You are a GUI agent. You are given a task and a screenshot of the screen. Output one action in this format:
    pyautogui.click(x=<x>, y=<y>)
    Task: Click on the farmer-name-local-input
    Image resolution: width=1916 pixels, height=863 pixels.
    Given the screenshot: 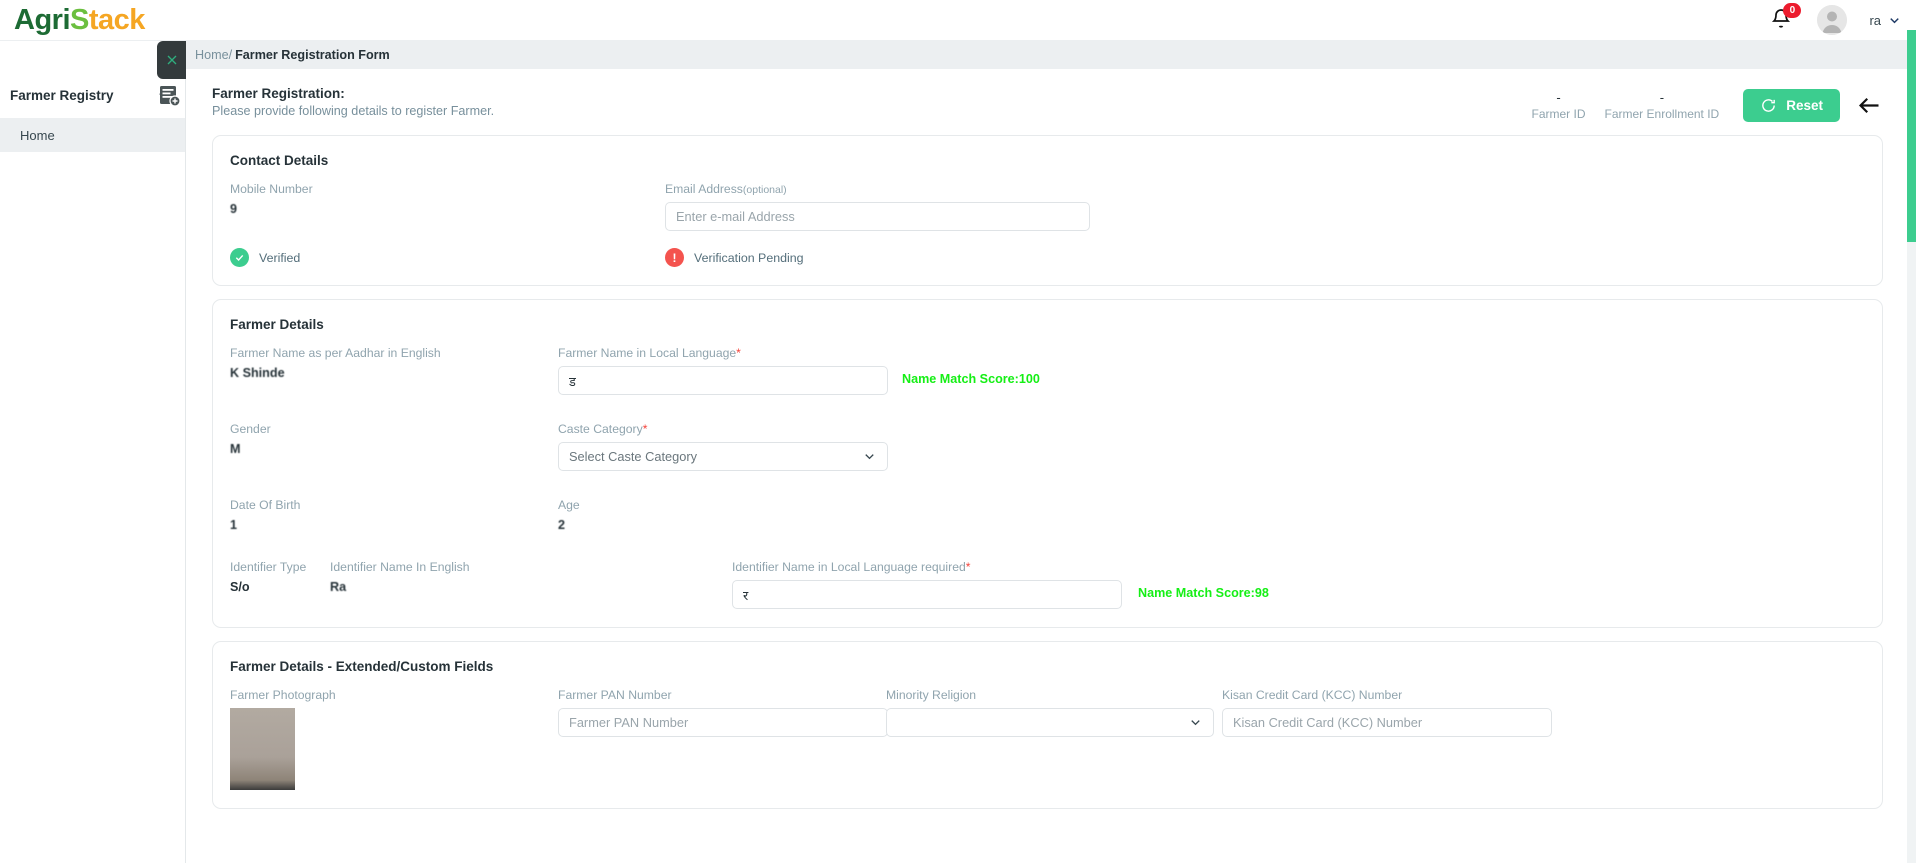 What is the action you would take?
    pyautogui.click(x=723, y=380)
    